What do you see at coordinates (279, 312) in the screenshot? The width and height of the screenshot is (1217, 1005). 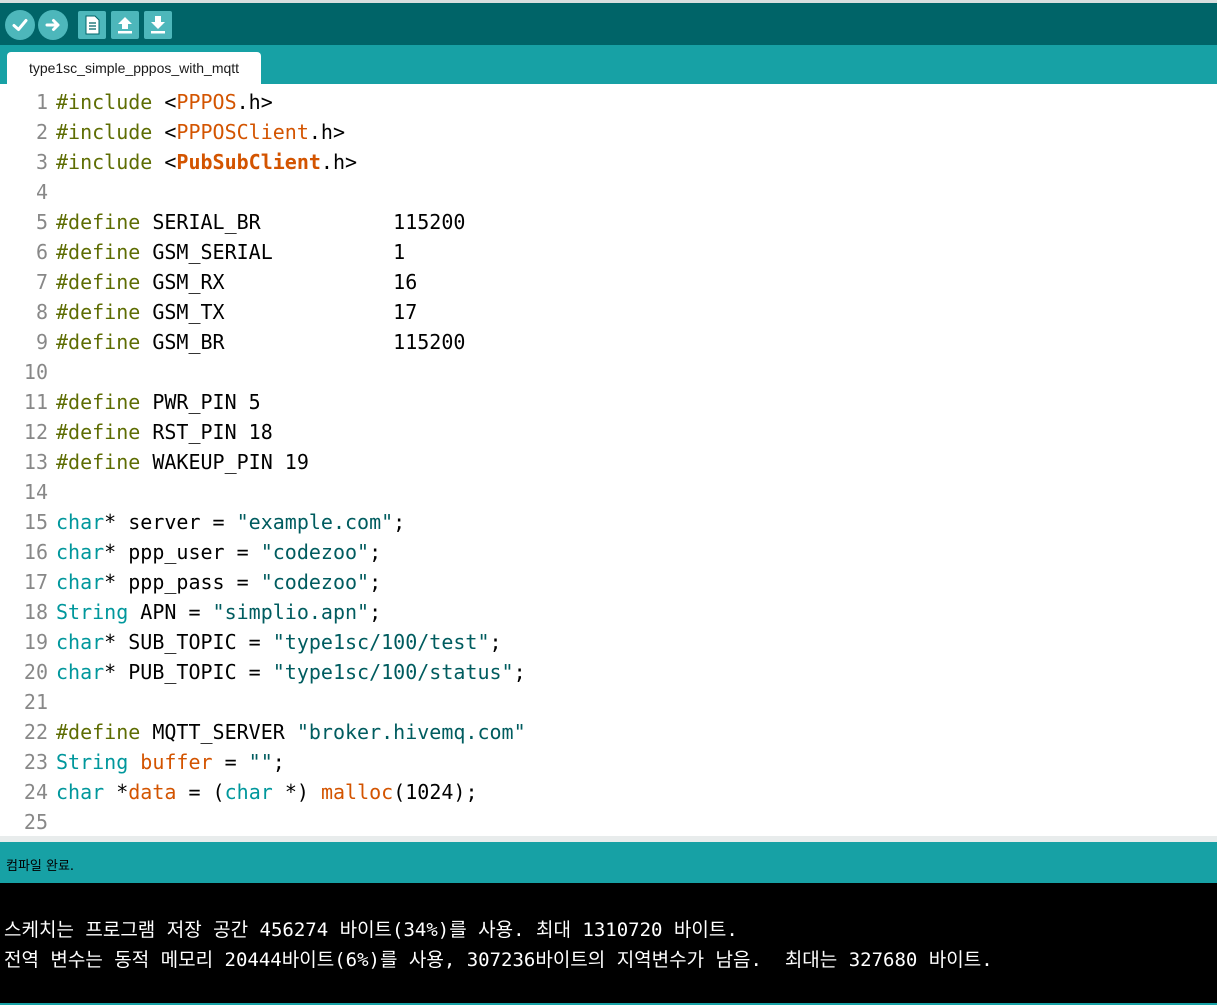 I see `code-token: GSM_TX 17` at bounding box center [279, 312].